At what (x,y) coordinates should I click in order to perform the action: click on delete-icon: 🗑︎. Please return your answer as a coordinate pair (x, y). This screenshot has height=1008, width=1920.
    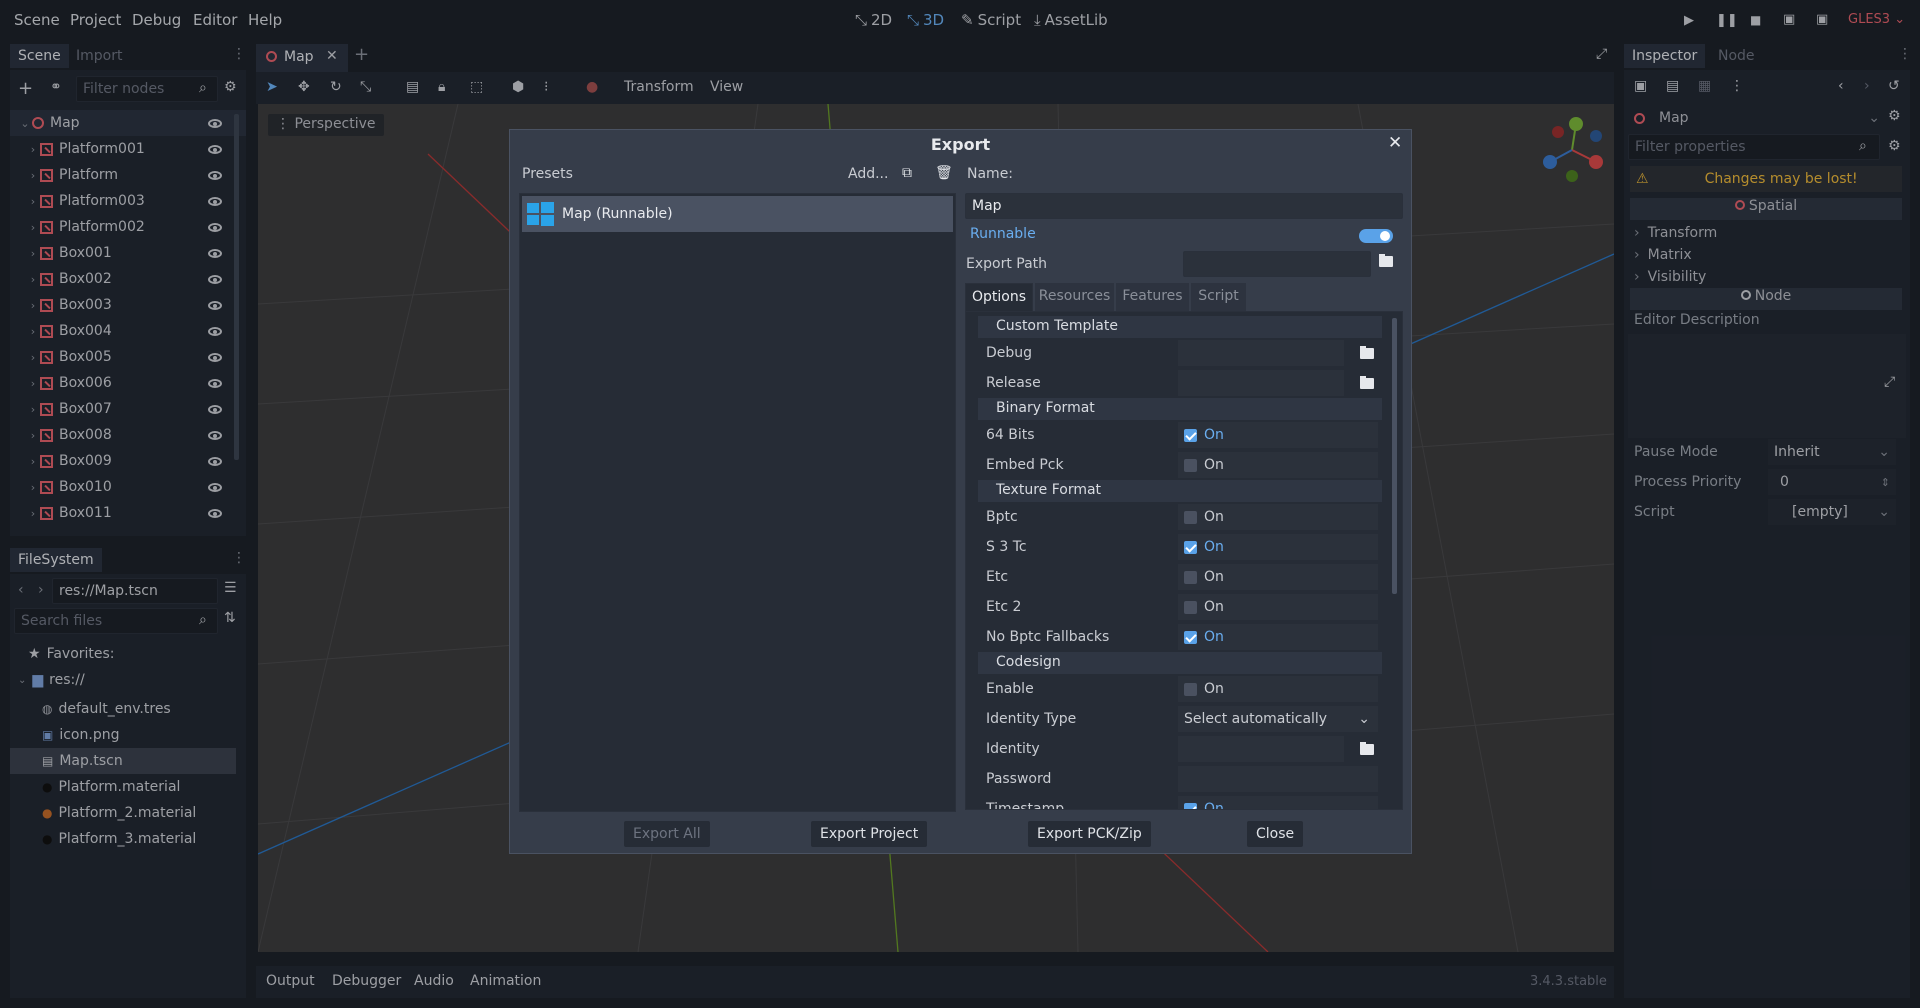
    Looking at the image, I should click on (944, 173).